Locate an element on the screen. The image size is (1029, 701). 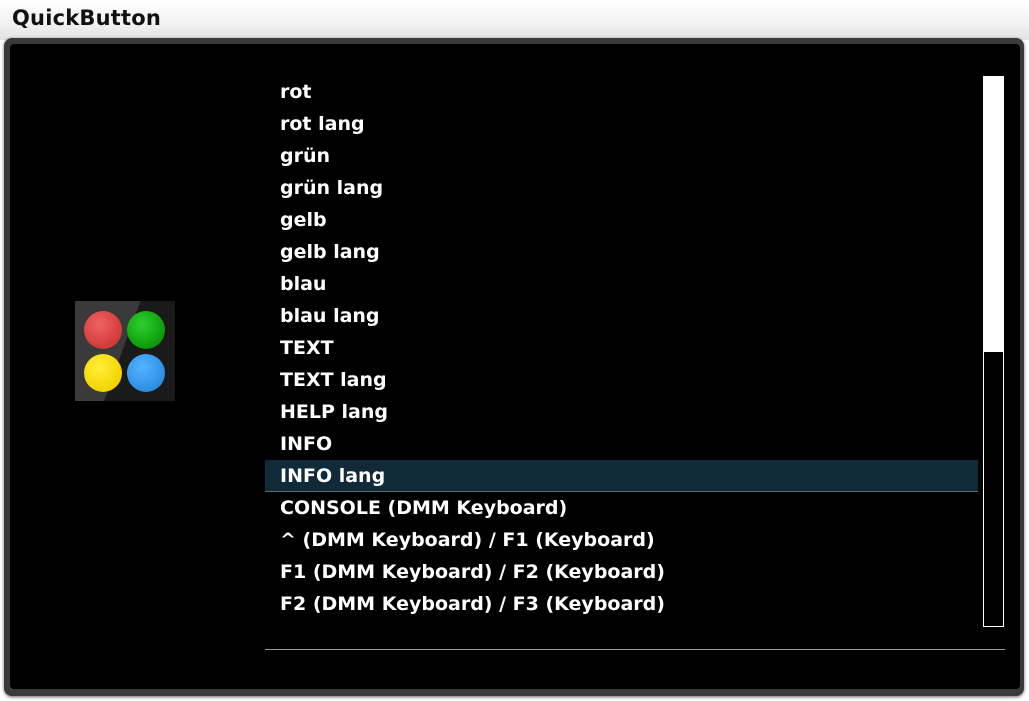
blue-button-icon is located at coordinates (146, 373).